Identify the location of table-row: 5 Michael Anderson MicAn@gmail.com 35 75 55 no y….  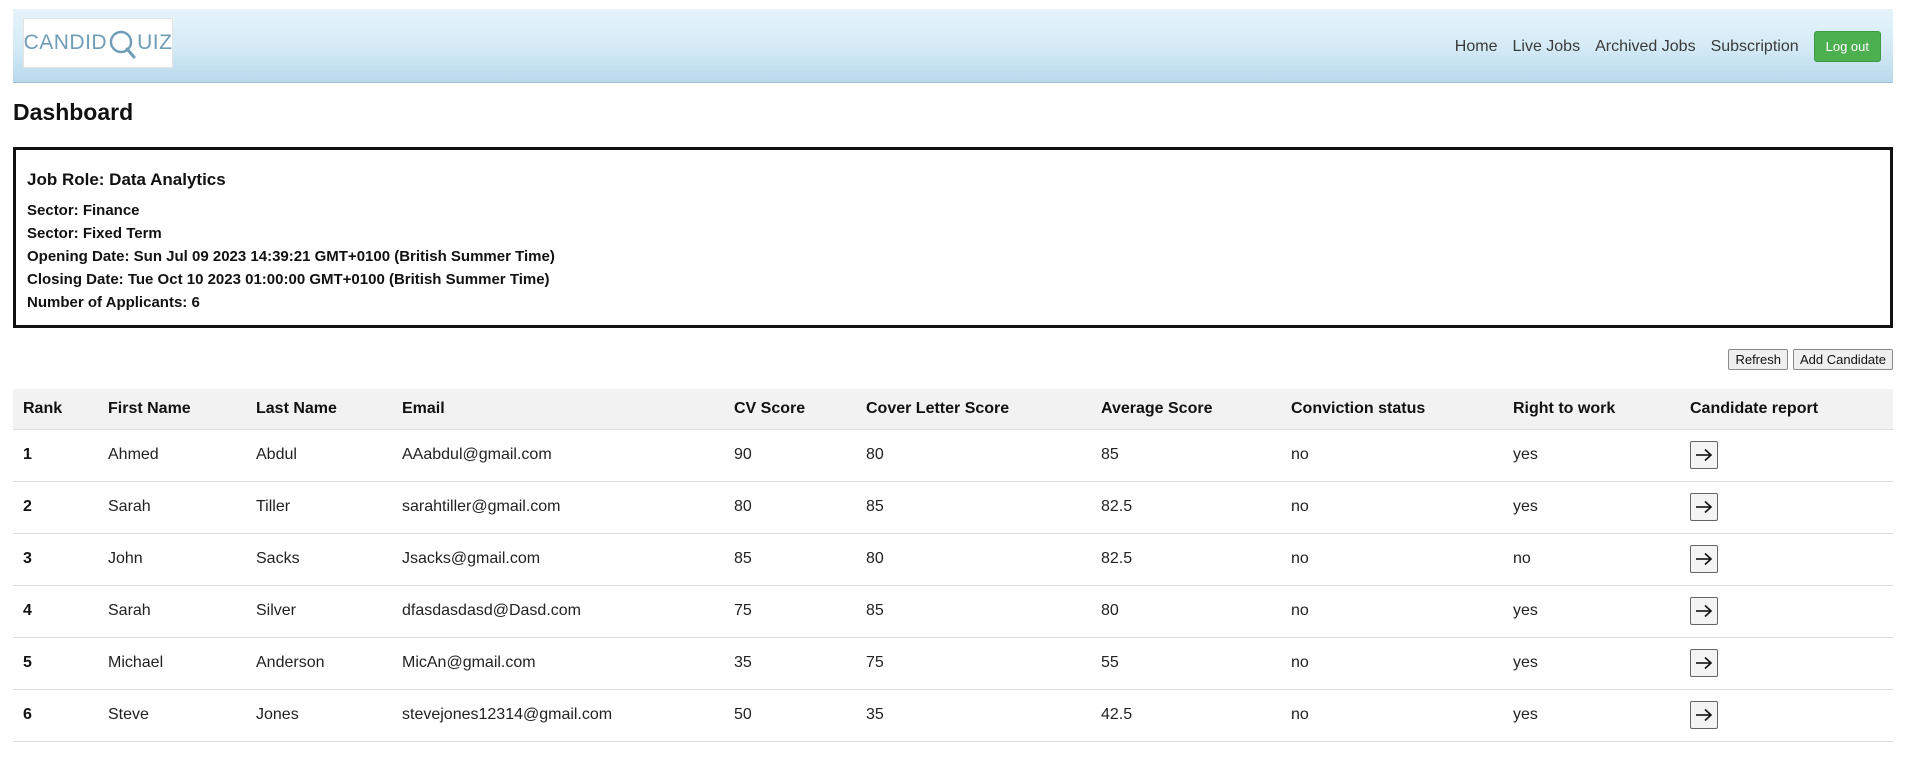
(953, 663).